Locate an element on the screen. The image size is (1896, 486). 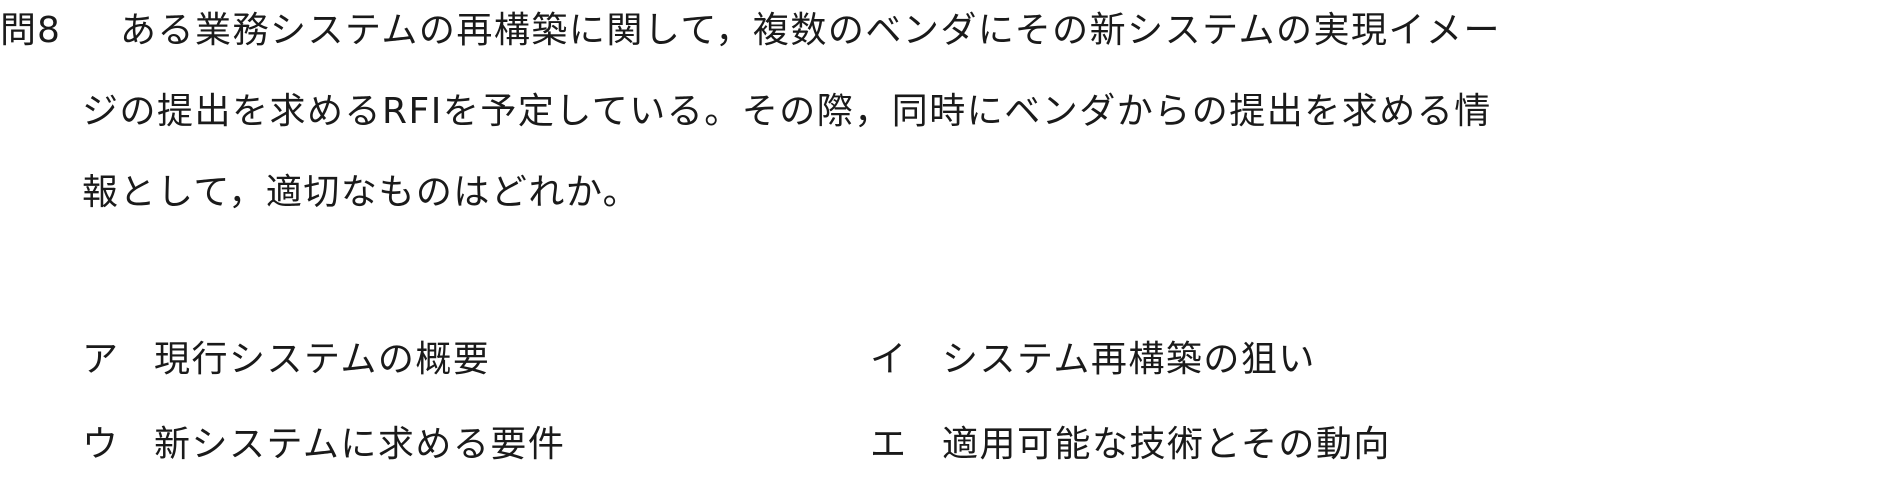
choice-text-e: 適用可能な技術とその動向 is located at coordinates (1166, 444).